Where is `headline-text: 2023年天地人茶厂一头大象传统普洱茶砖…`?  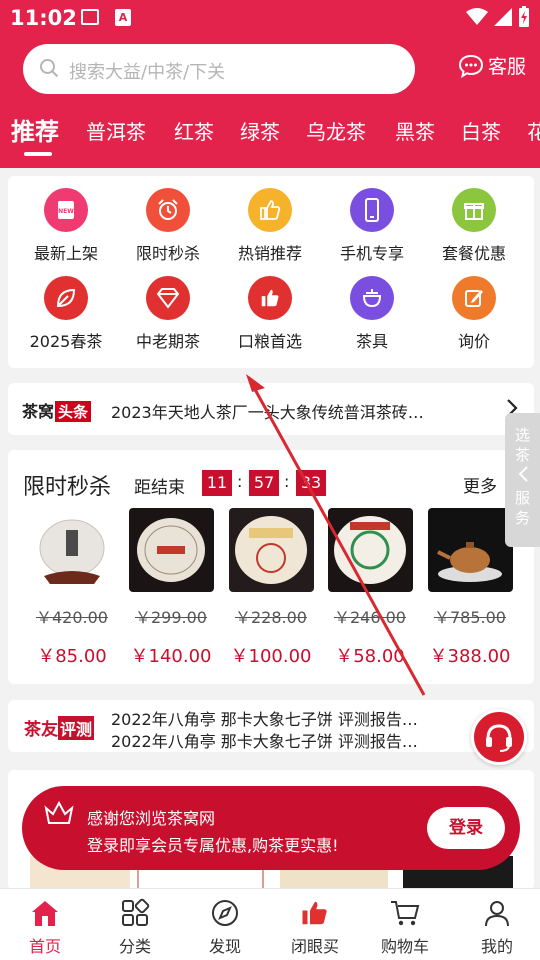
headline-text: 2023年天地人茶厂一头大象传统普洱茶砖… is located at coordinates (301, 411).